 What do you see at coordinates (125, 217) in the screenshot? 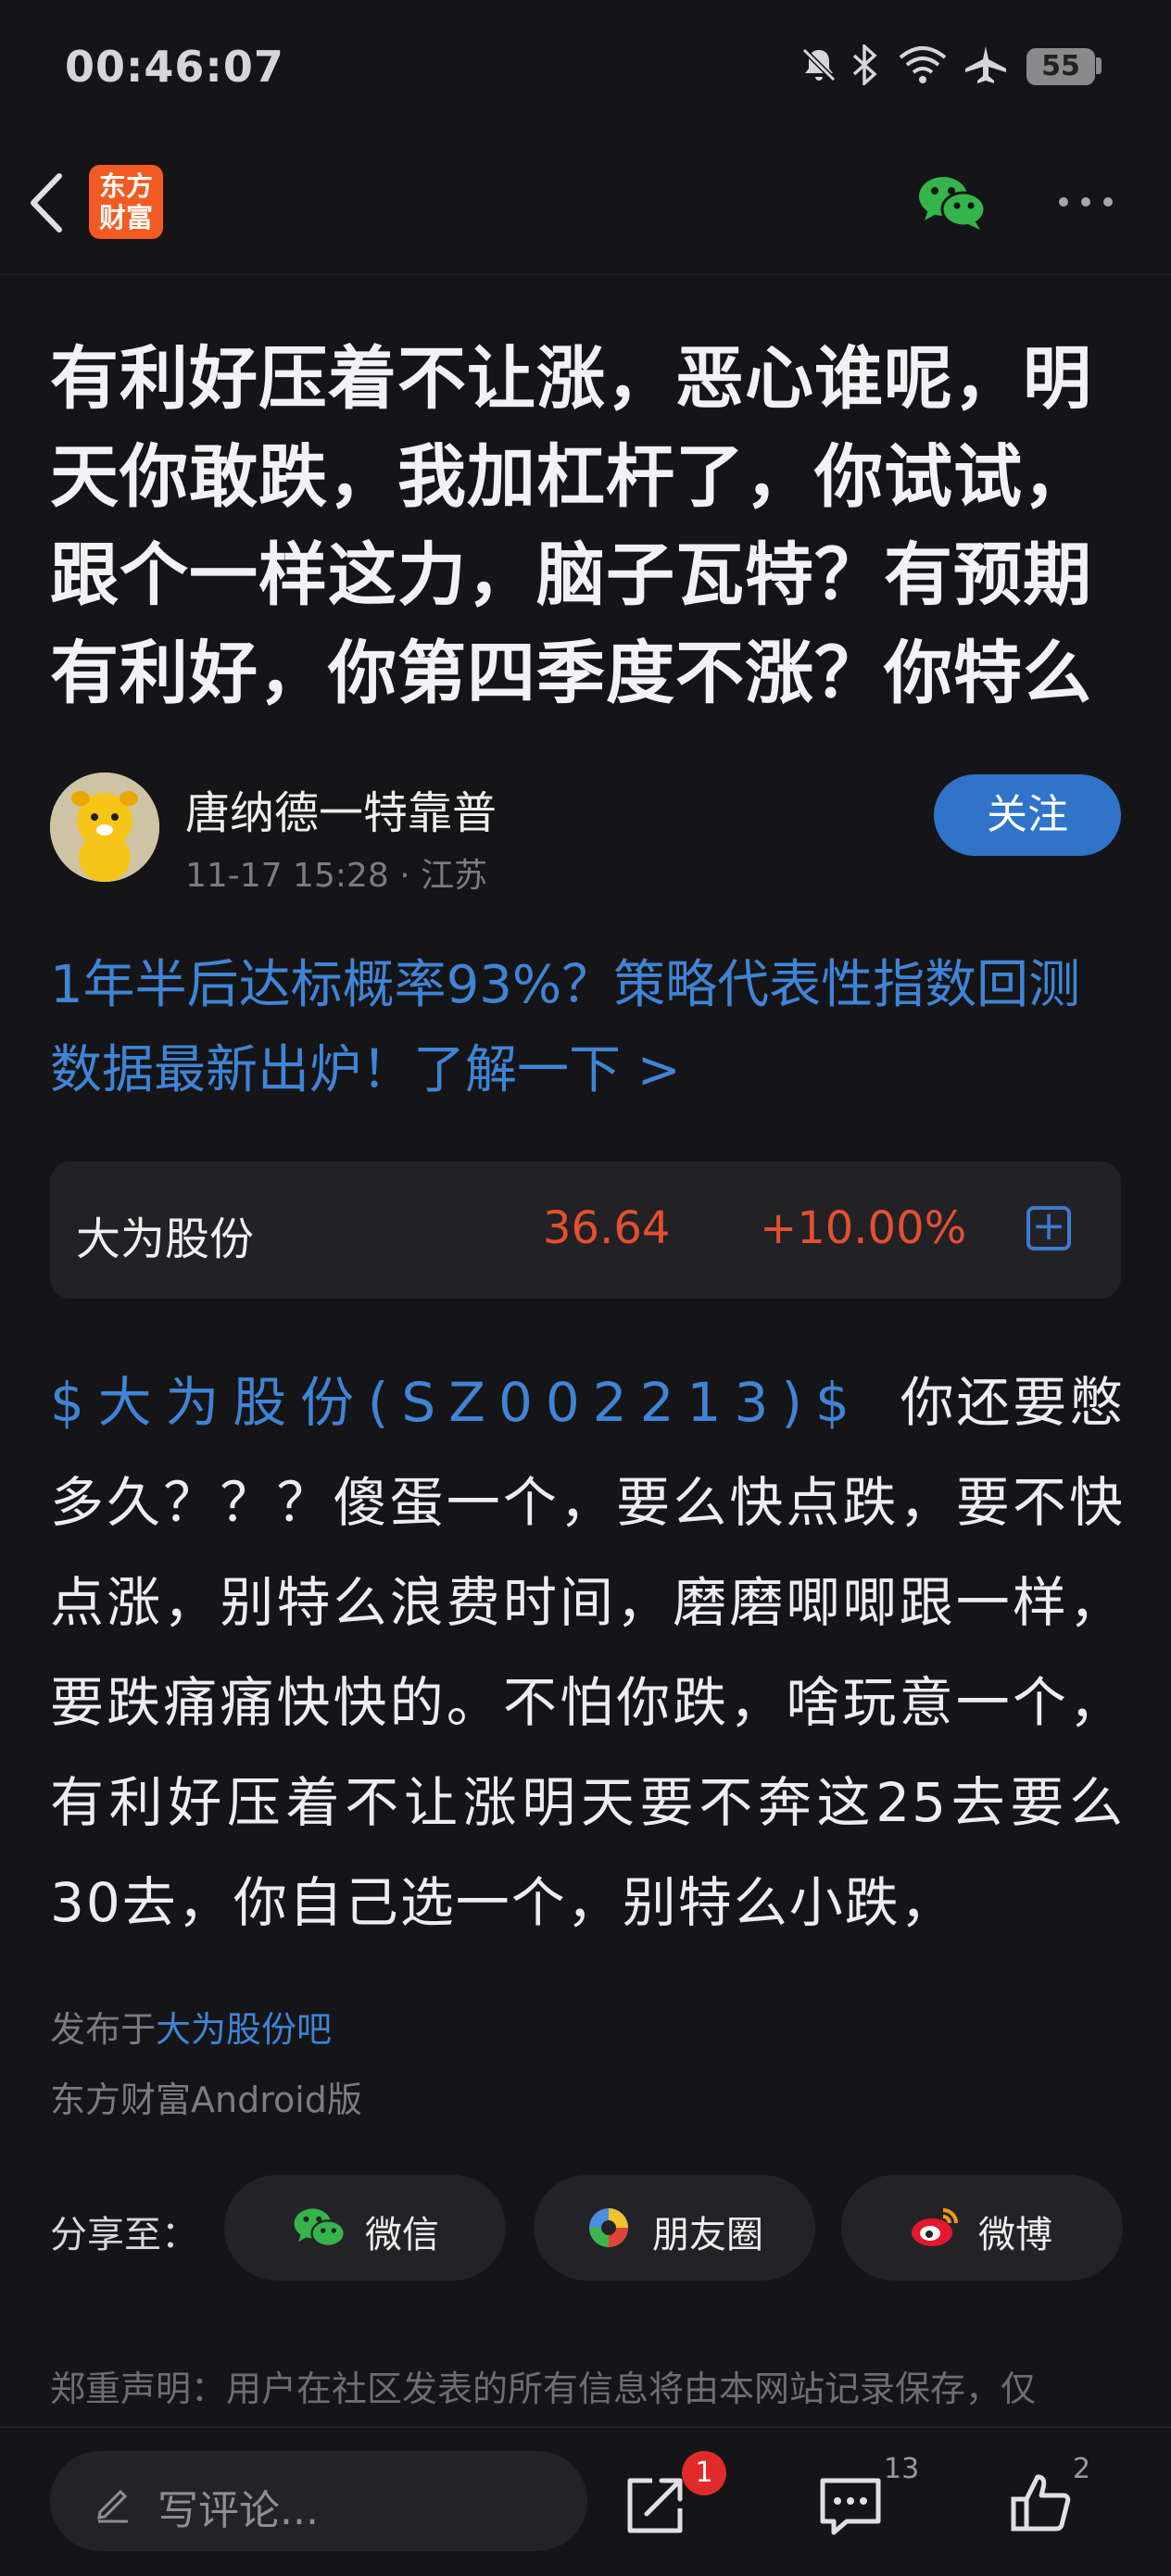
I see `logo-line2: 财富` at bounding box center [125, 217].